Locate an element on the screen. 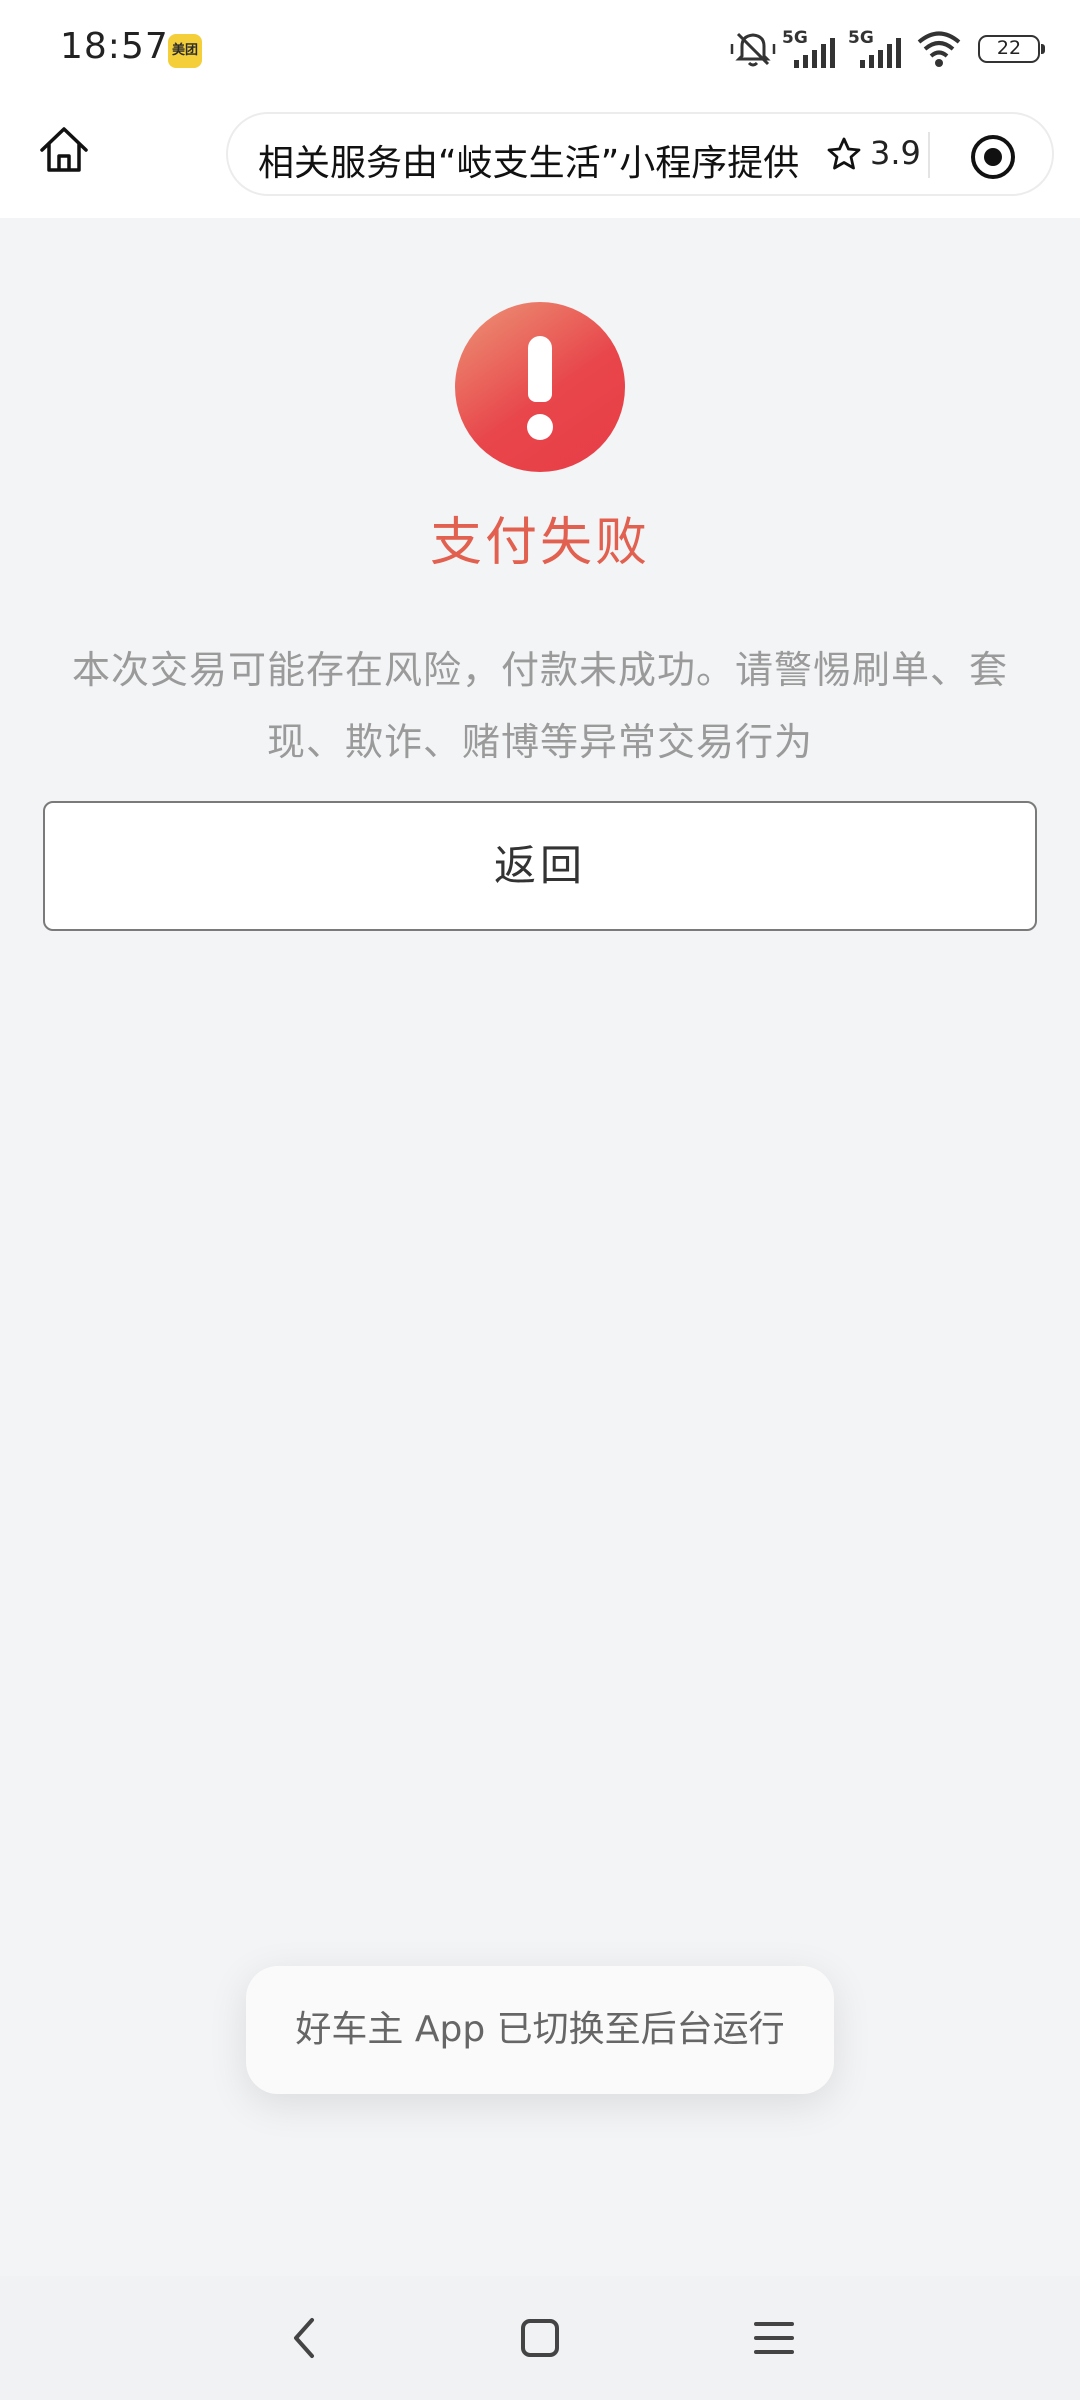 The width and height of the screenshot is (1080, 2400). star-icon is located at coordinates (844, 153).